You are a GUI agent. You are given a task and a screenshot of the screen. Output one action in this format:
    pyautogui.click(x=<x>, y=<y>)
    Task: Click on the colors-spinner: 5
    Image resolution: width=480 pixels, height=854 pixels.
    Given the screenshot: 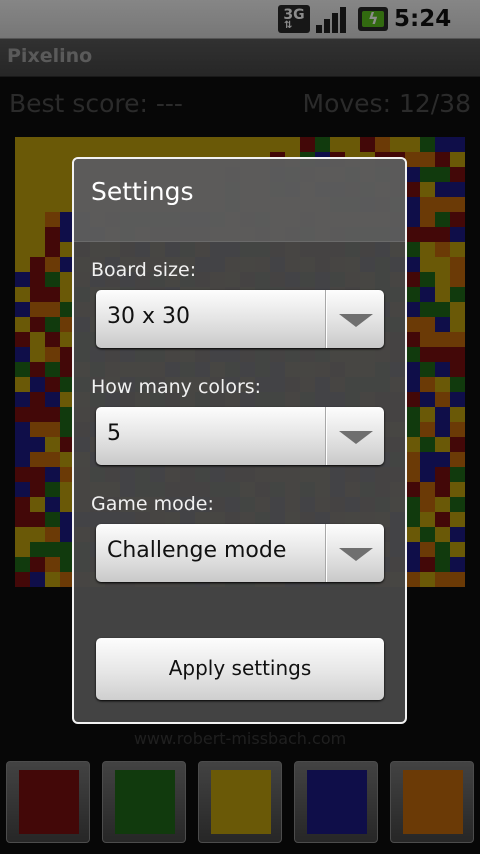 What is the action you would take?
    pyautogui.click(x=240, y=436)
    